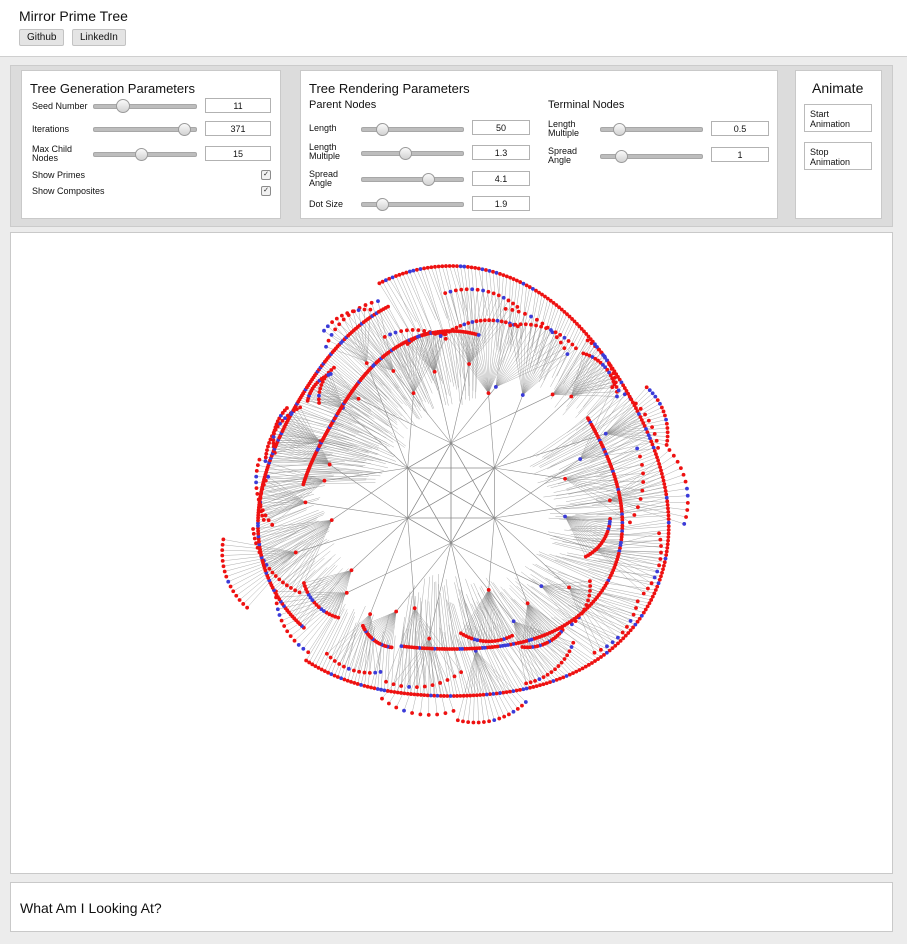  Describe the element at coordinates (238, 105) in the screenshot. I see `seed-number-input: 11` at that location.